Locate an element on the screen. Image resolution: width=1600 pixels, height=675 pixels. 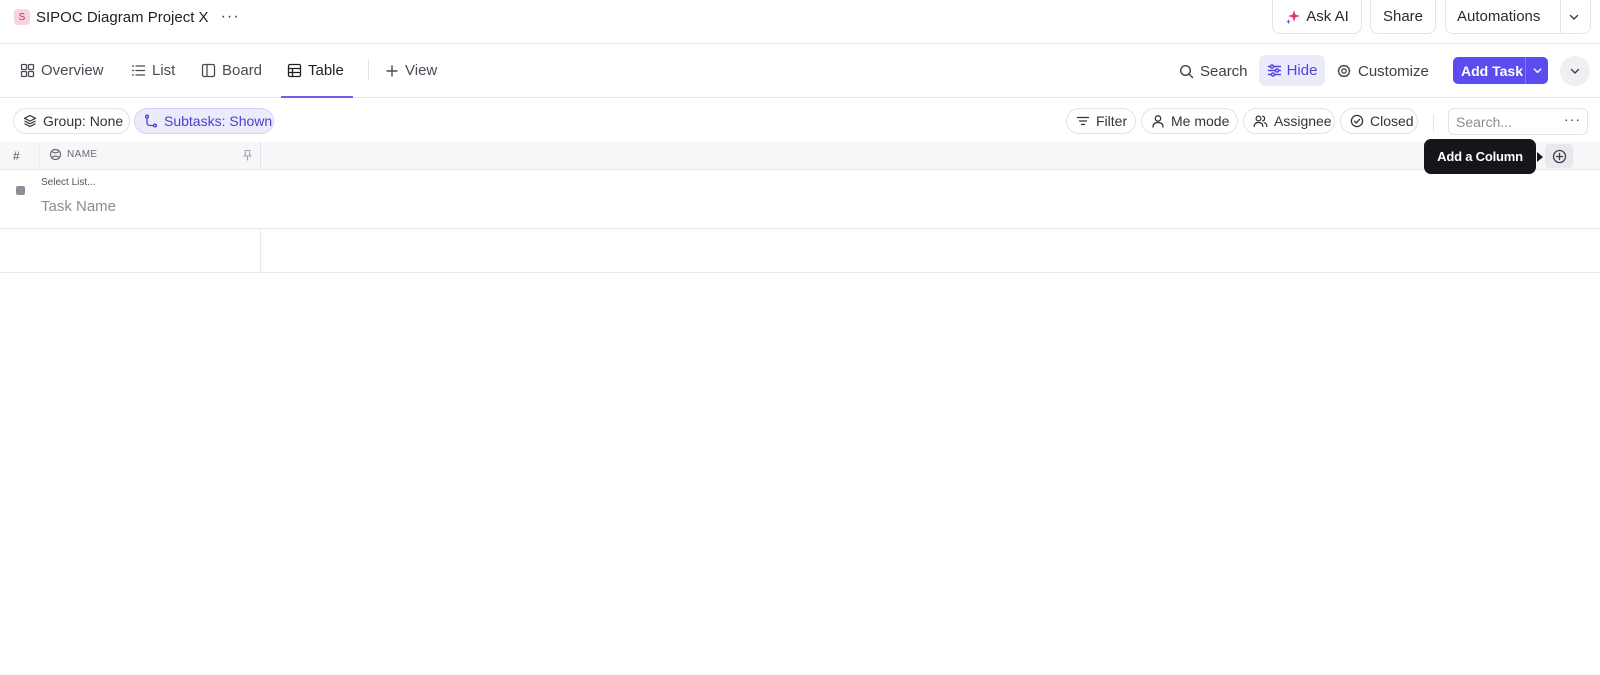
tooltip-arrow is located at coordinates (1540, 157).